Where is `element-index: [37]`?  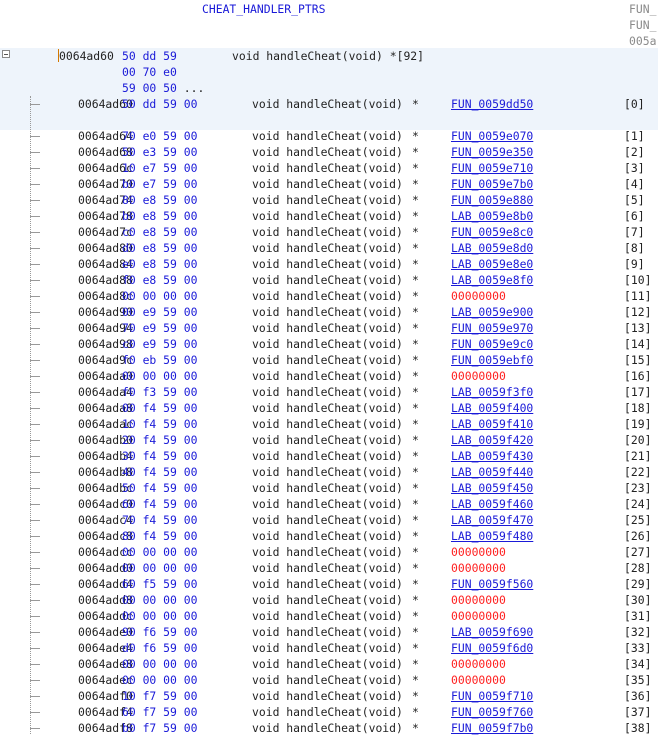
element-index: [37] is located at coordinates (638, 712).